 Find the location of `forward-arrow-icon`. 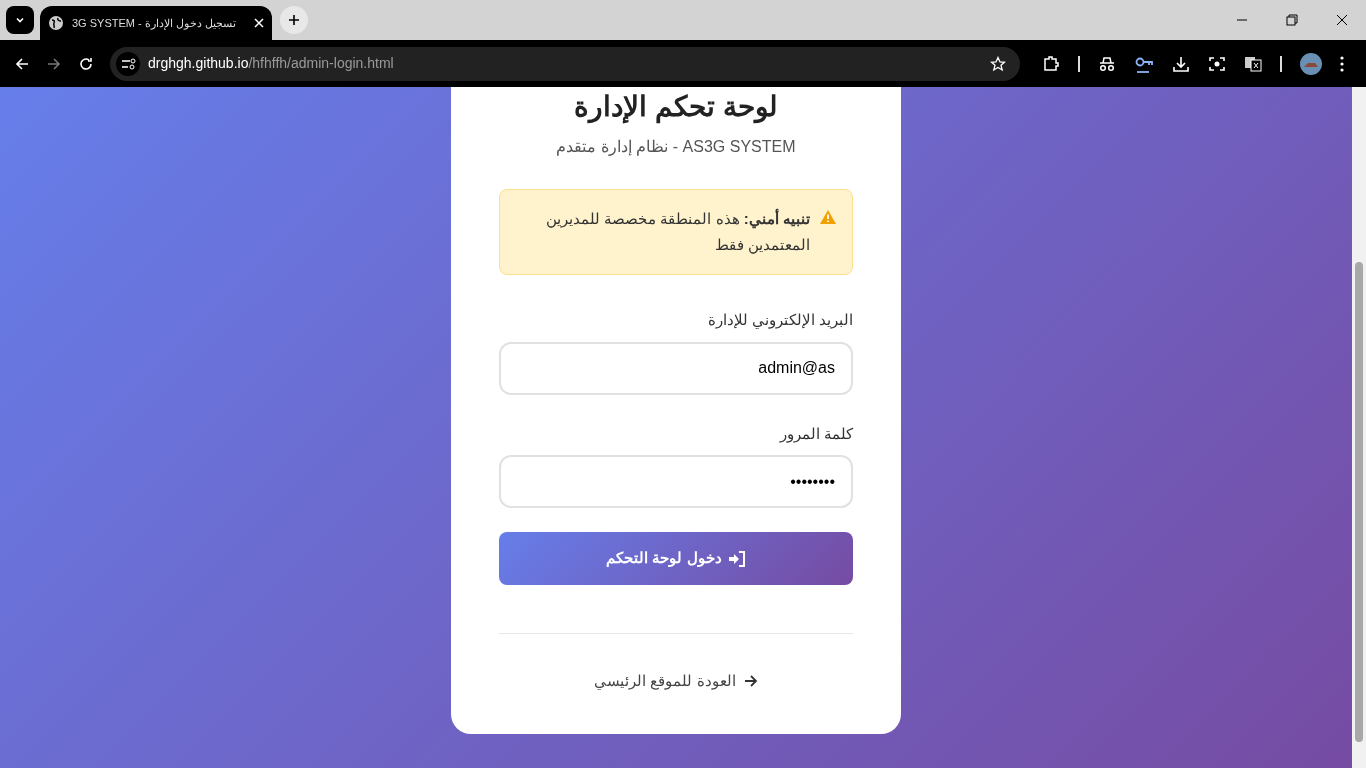

forward-arrow-icon is located at coordinates (54, 63).